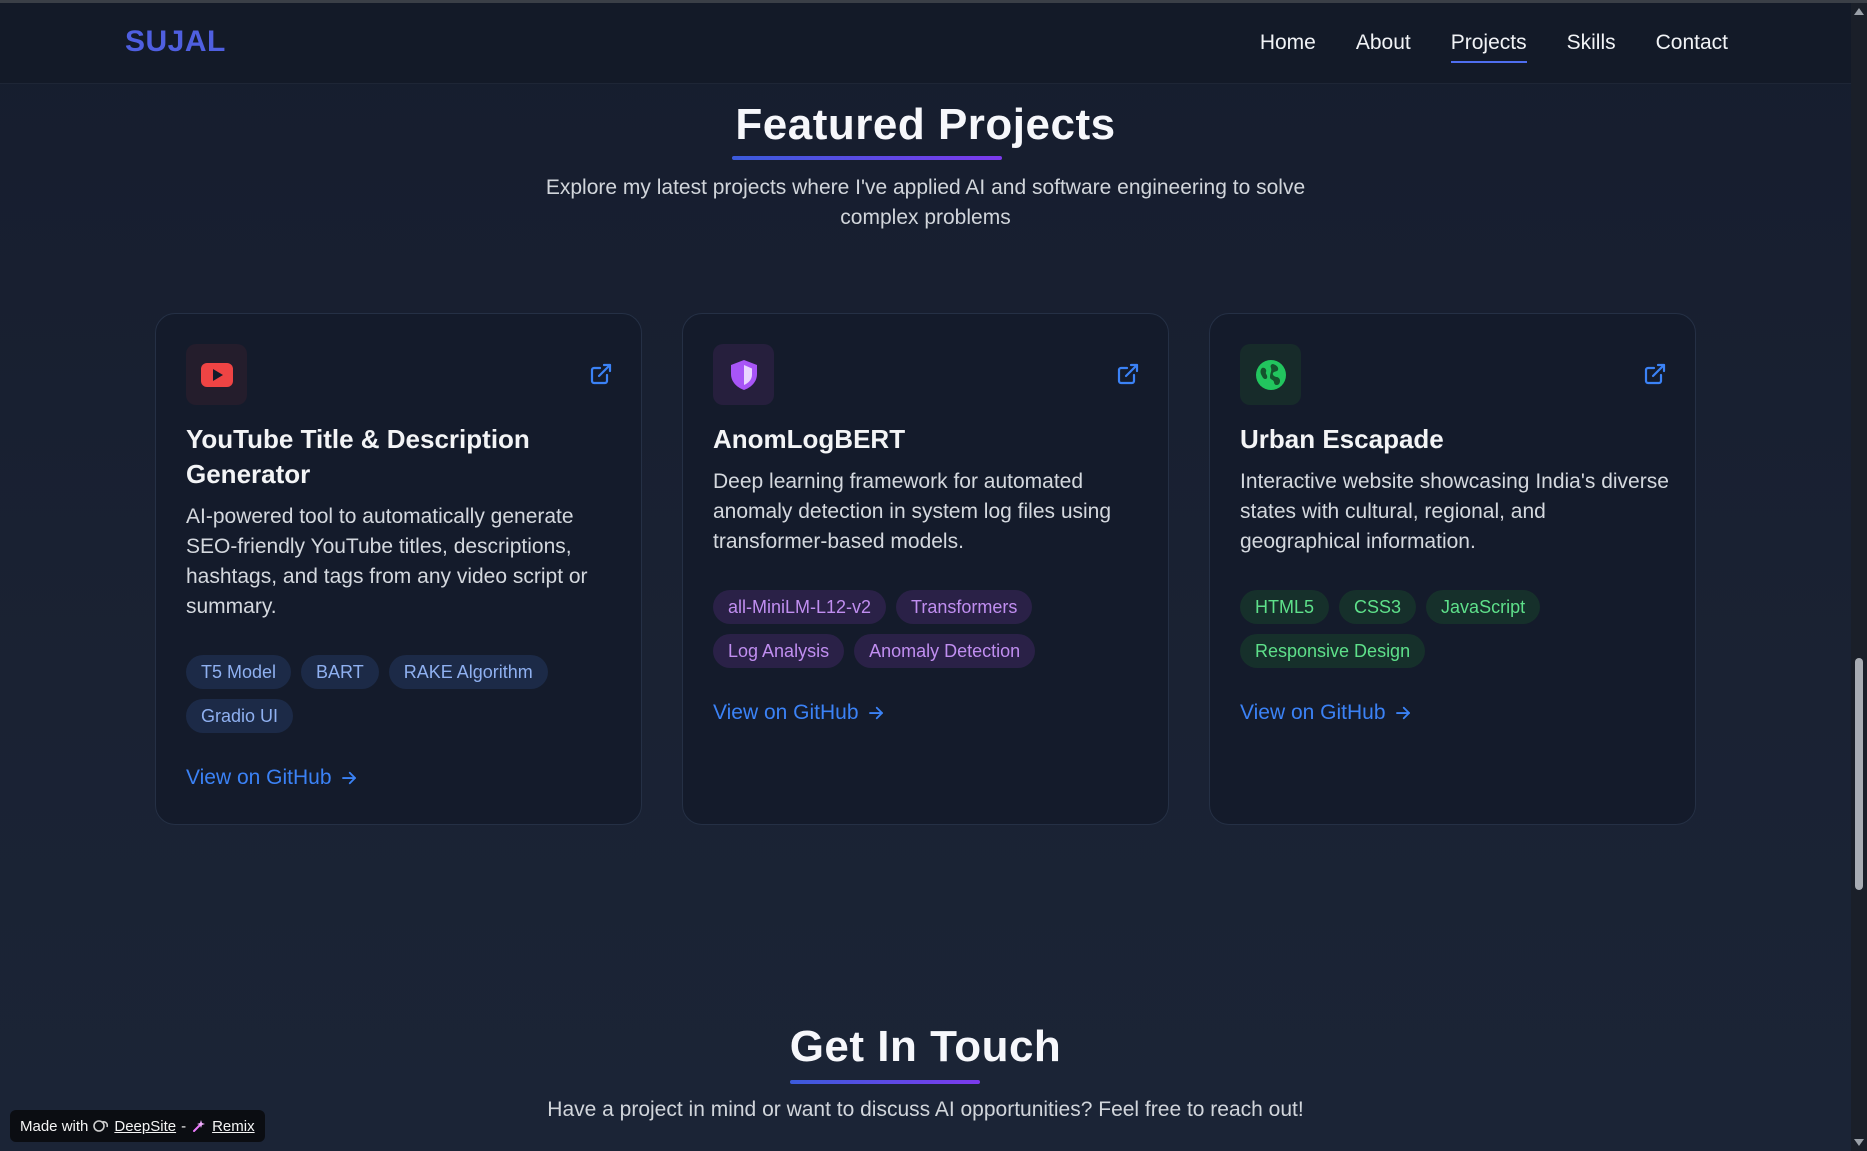 The width and height of the screenshot is (1867, 1151). I want to click on scrollbar, so click(1859, 577).